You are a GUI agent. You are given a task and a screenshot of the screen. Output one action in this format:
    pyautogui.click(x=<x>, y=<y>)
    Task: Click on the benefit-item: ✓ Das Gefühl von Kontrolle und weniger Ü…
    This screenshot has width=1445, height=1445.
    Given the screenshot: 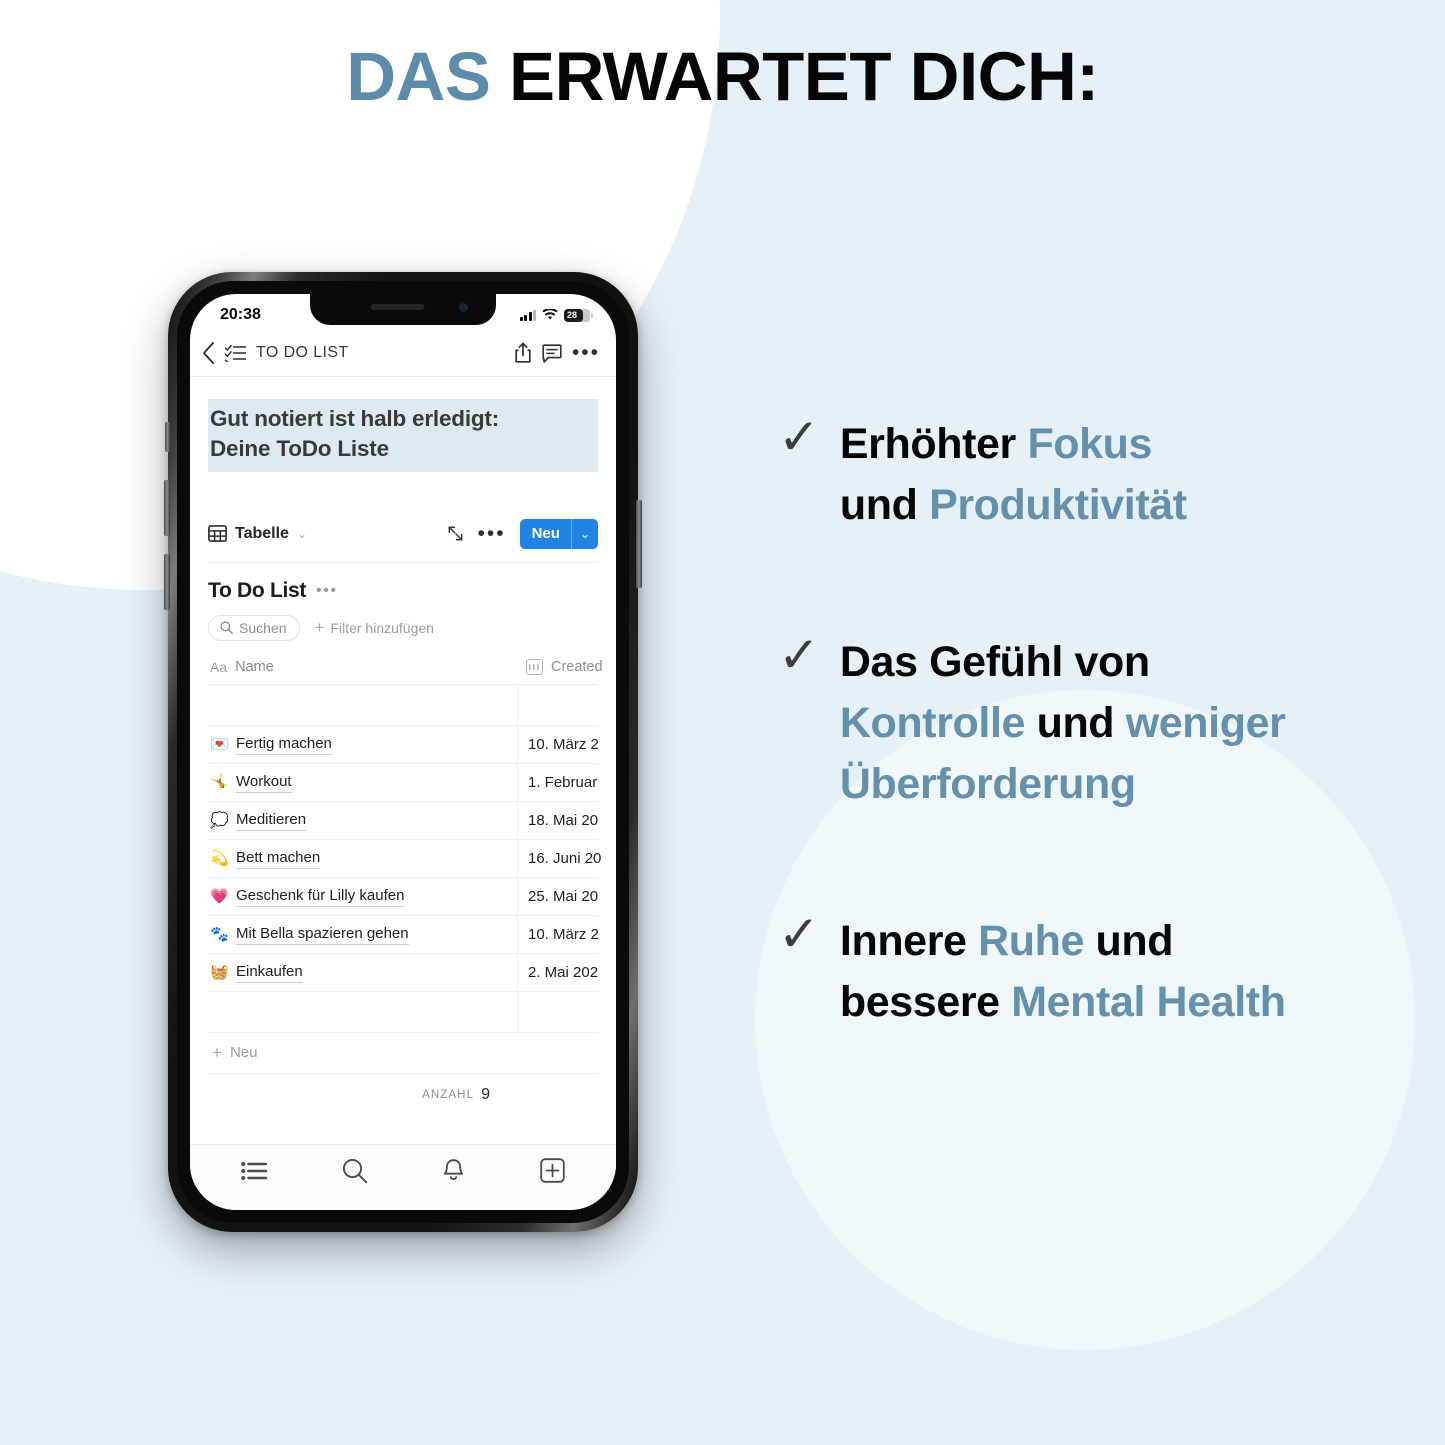 What is the action you would take?
    pyautogui.click(x=1088, y=722)
    